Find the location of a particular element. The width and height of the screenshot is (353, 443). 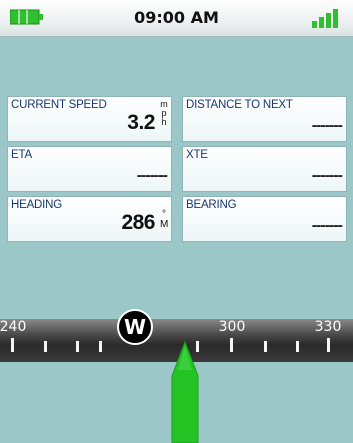

current-speed-field: CURRENT SPEED 3.2 m p h is located at coordinates (89, 119).